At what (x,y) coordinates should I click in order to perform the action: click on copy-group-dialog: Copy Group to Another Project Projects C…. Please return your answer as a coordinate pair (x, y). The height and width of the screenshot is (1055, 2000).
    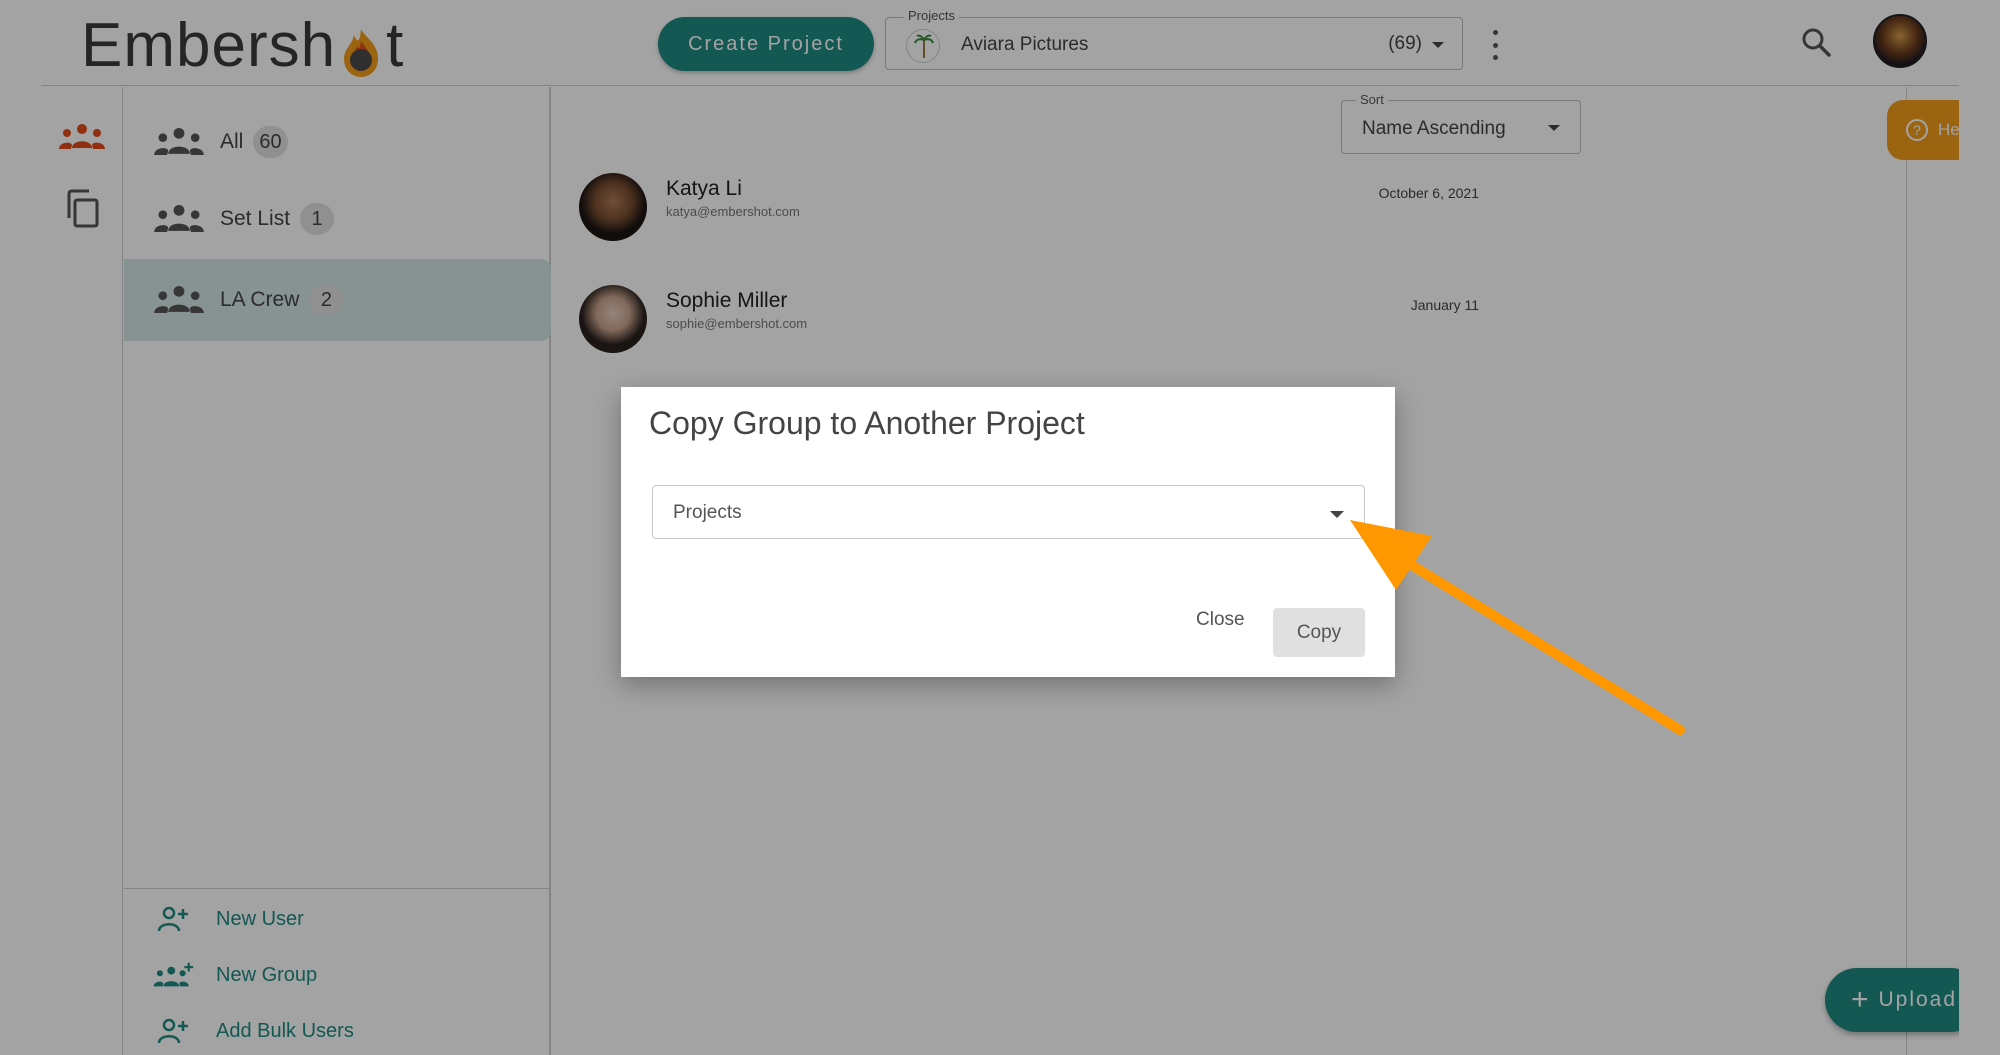
    Looking at the image, I should click on (1008, 532).